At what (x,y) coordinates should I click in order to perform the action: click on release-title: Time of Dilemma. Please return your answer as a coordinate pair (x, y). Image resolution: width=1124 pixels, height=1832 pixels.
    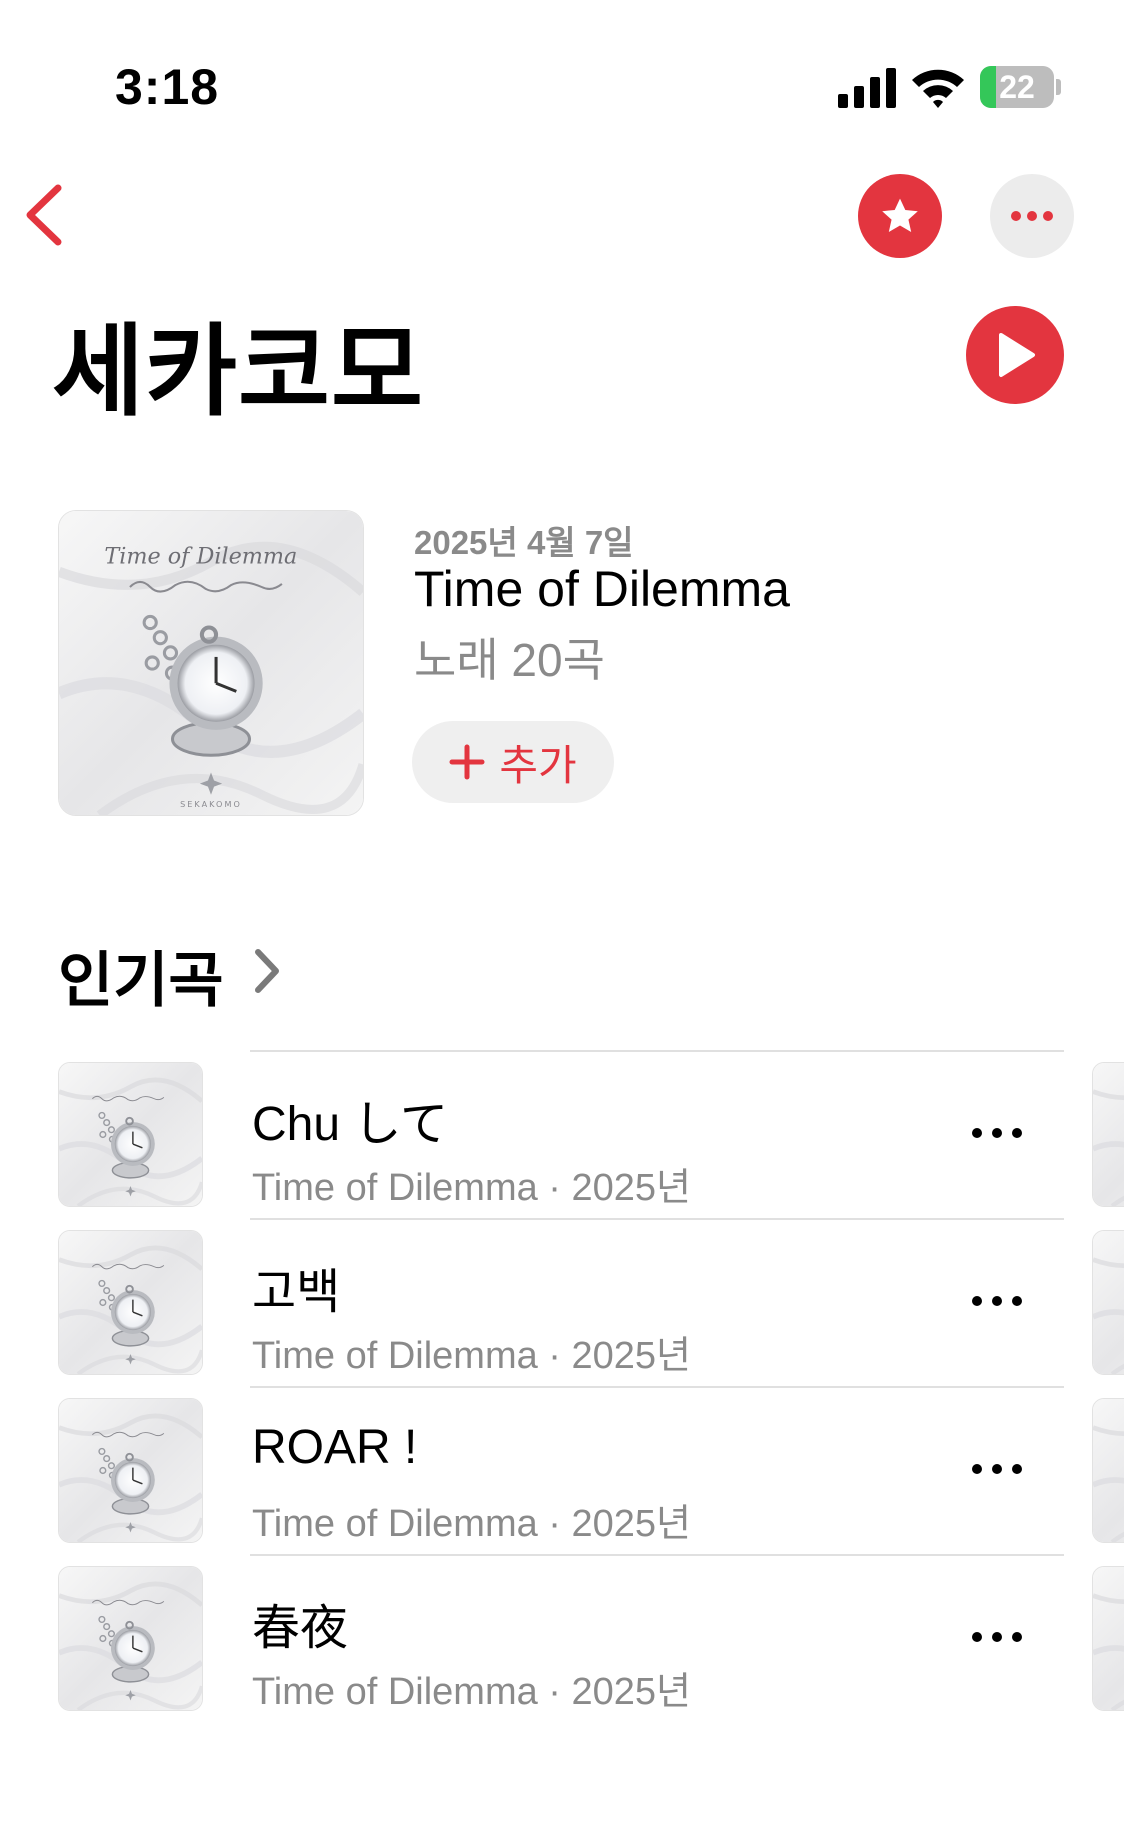
    Looking at the image, I should click on (602, 589).